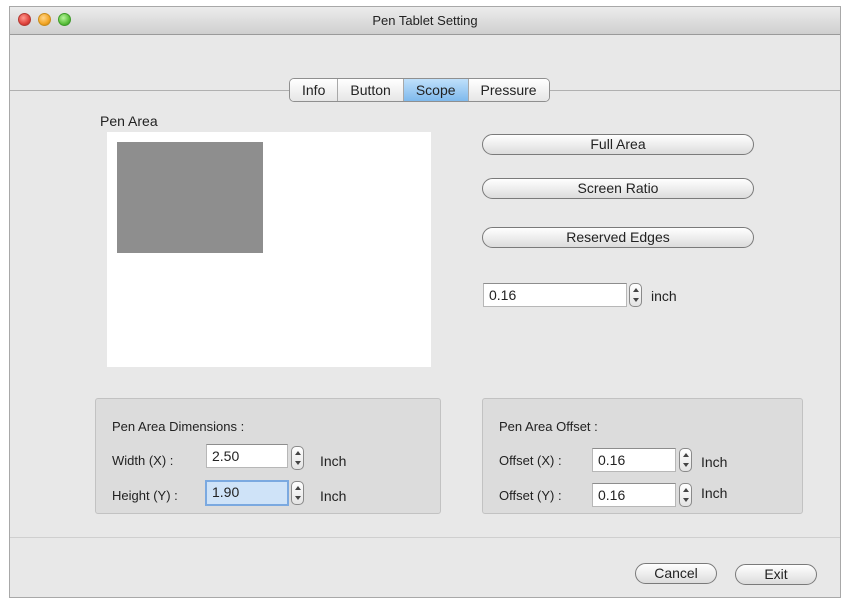 The width and height of the screenshot is (846, 603). Describe the element at coordinates (685, 495) in the screenshot. I see `offset-y-stepper` at that location.